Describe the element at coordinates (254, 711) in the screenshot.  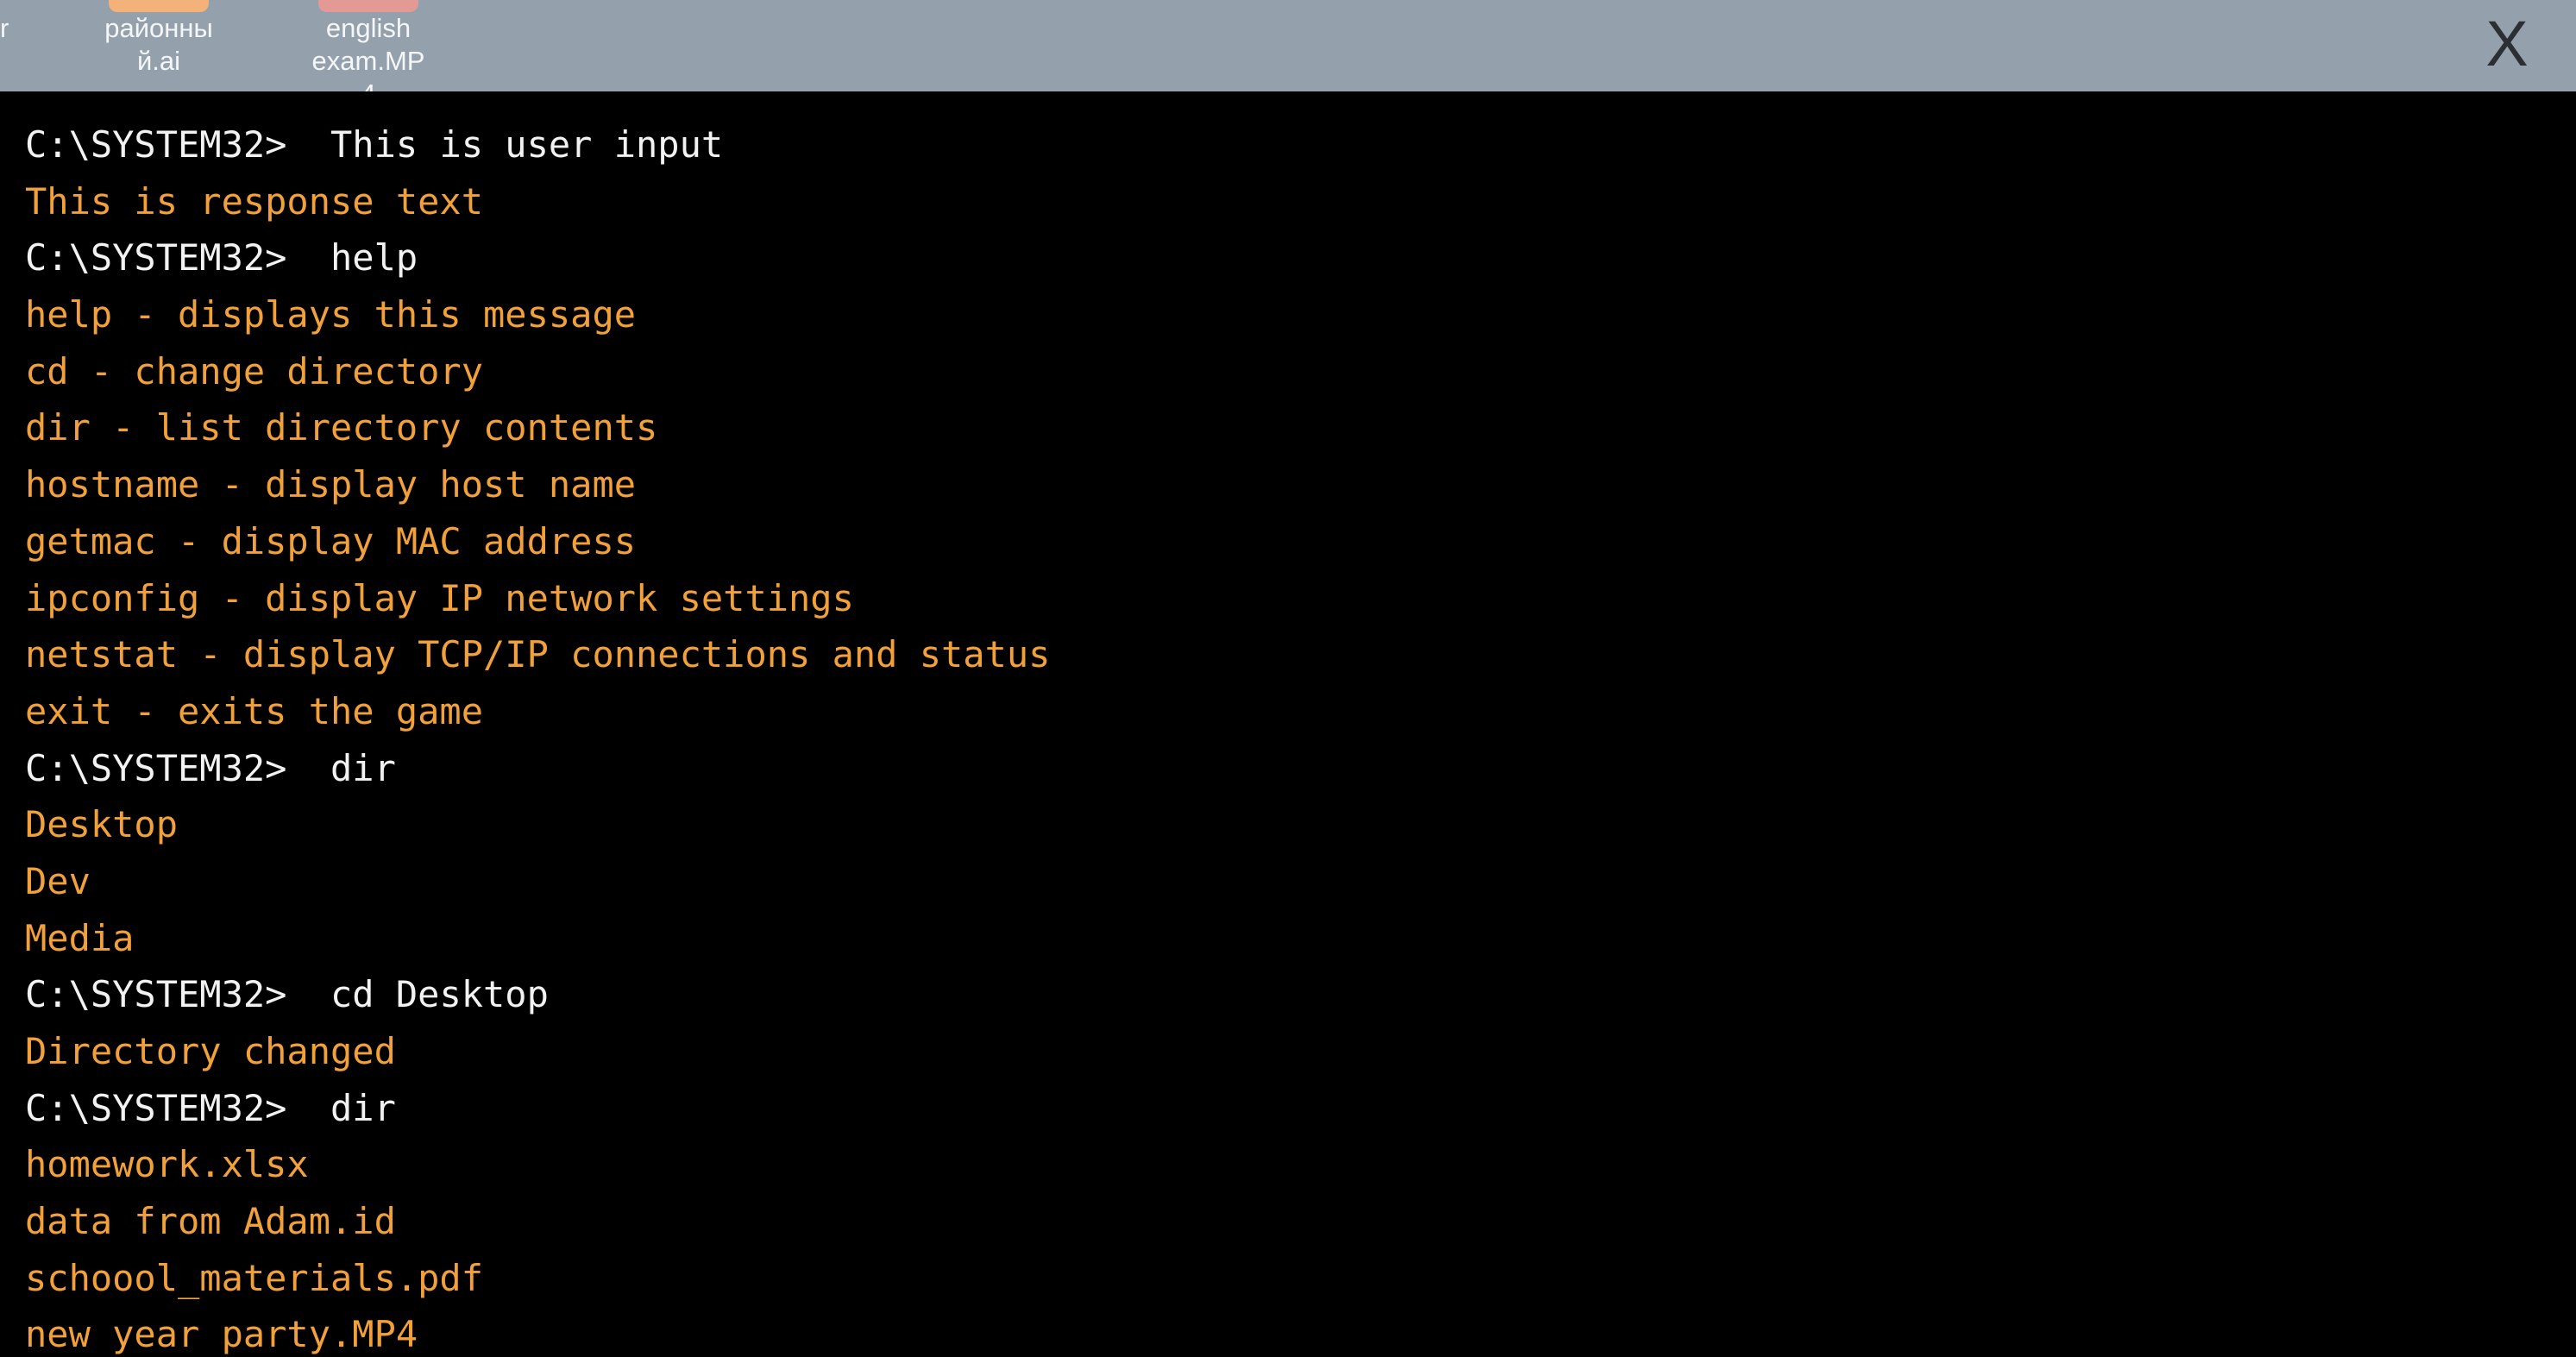
I see `terminal-response-line: exit - exits the game` at that location.